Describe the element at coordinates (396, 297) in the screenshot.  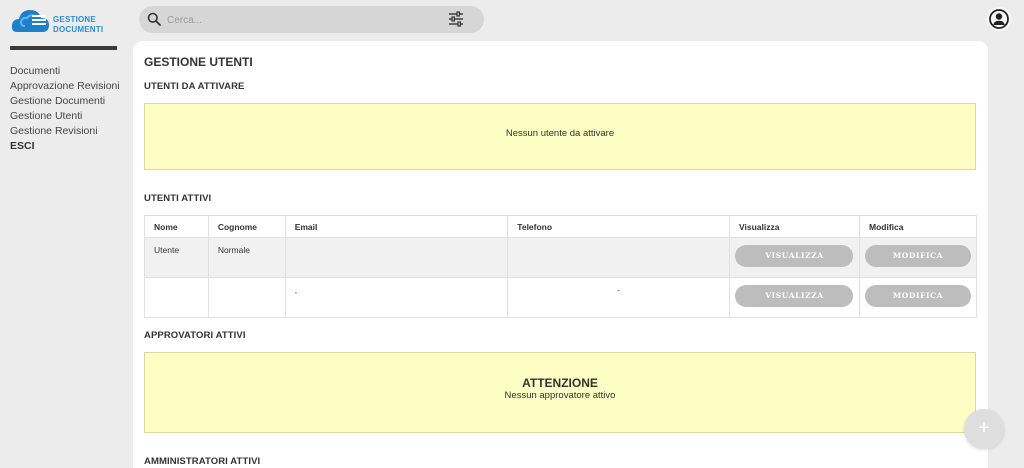
I see `cell-email: ,` at that location.